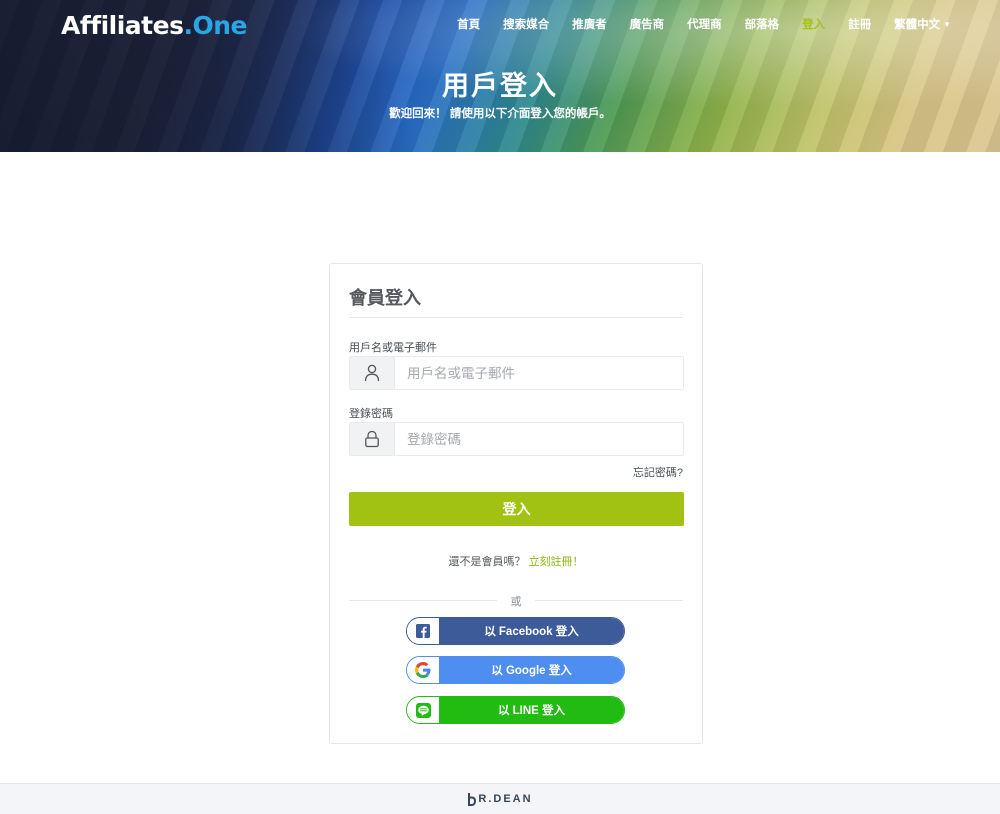 This screenshot has width=1000, height=814. I want to click on facebook-login-label: 以 Facebook 登入, so click(531, 631).